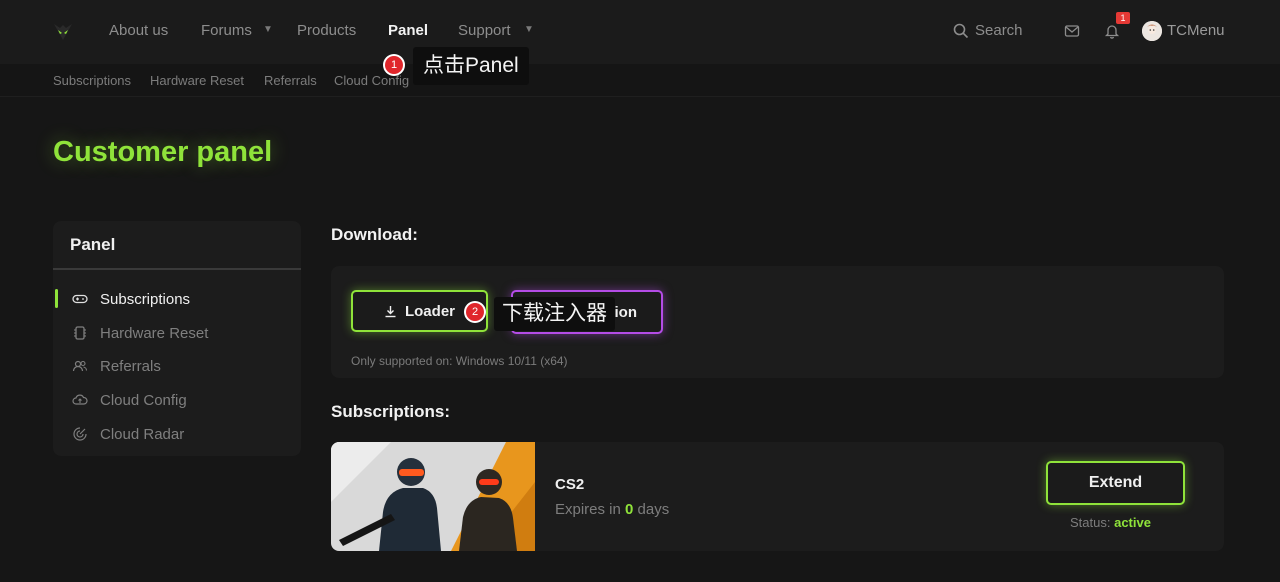 The image size is (1280, 582). Describe the element at coordinates (63, 31) in the screenshot. I see `site-logo-icon` at that location.